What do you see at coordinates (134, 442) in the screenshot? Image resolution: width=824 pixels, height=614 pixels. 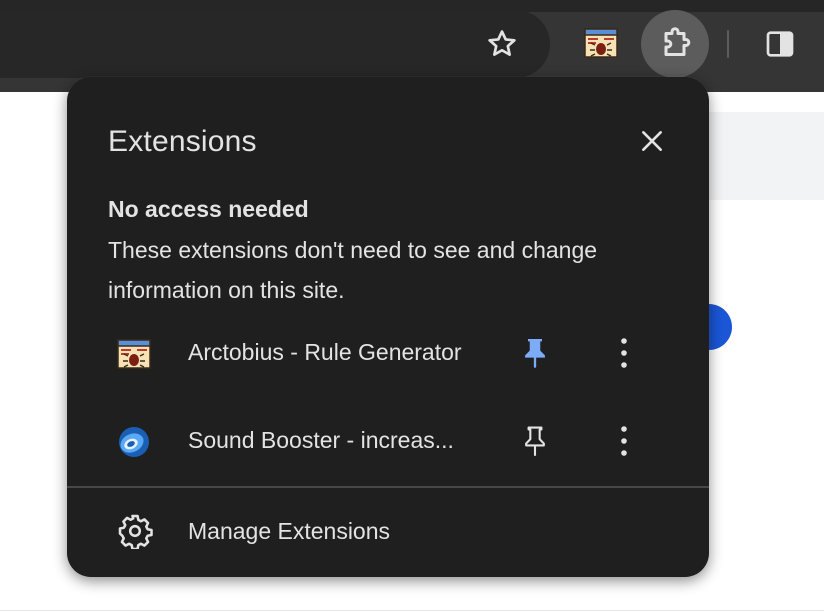 I see `sound-booster-icon` at bounding box center [134, 442].